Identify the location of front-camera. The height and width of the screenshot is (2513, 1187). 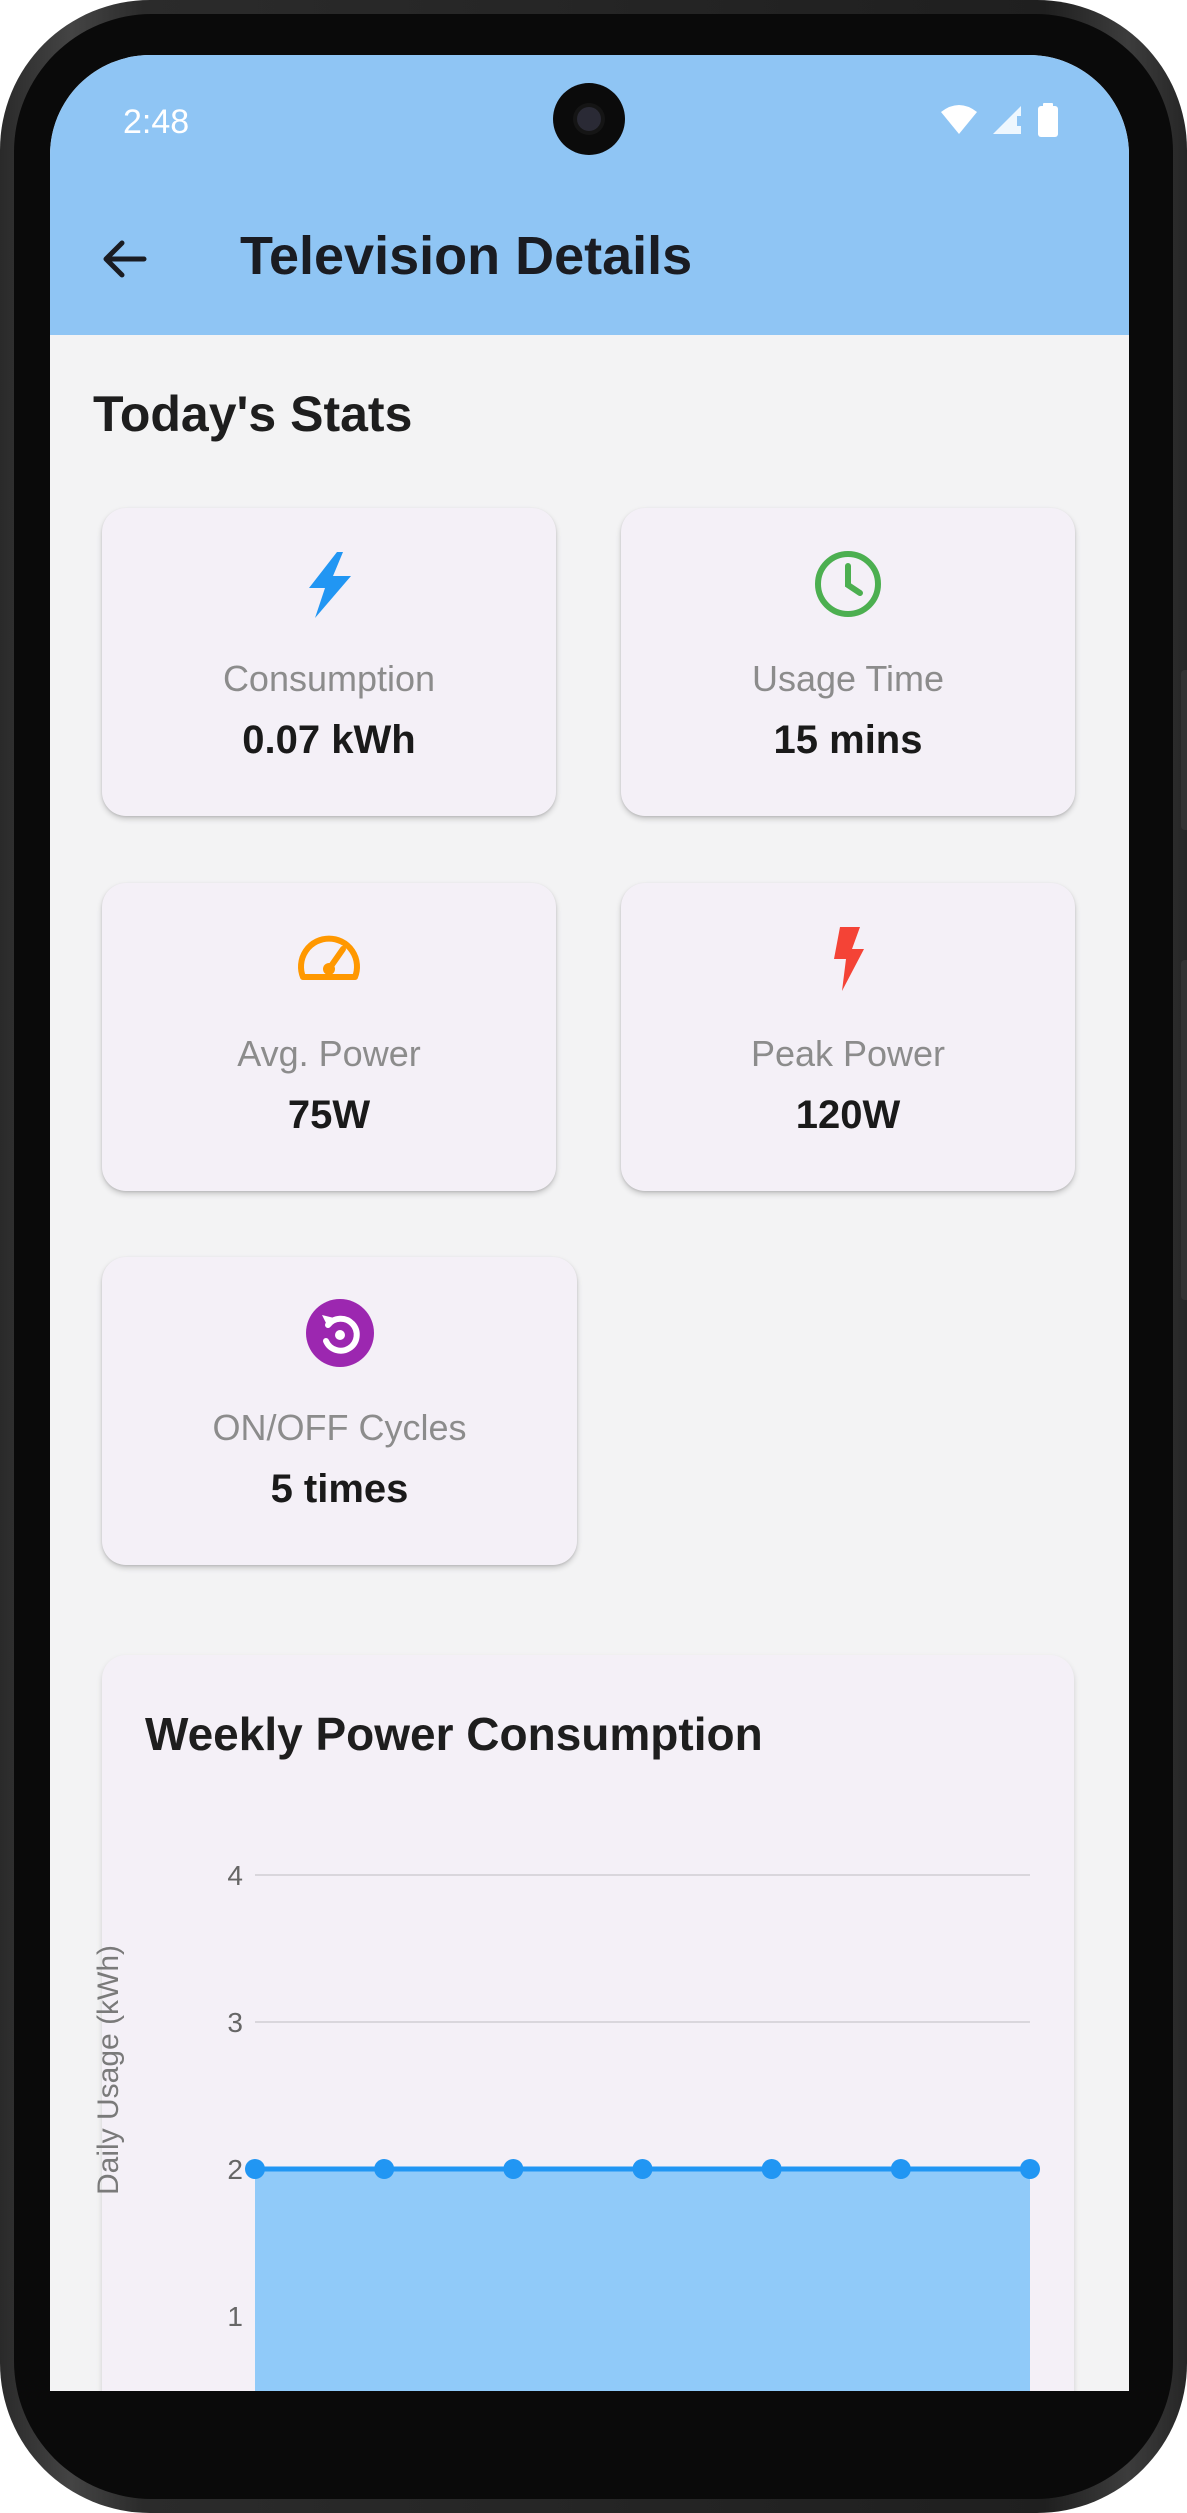
(589, 119).